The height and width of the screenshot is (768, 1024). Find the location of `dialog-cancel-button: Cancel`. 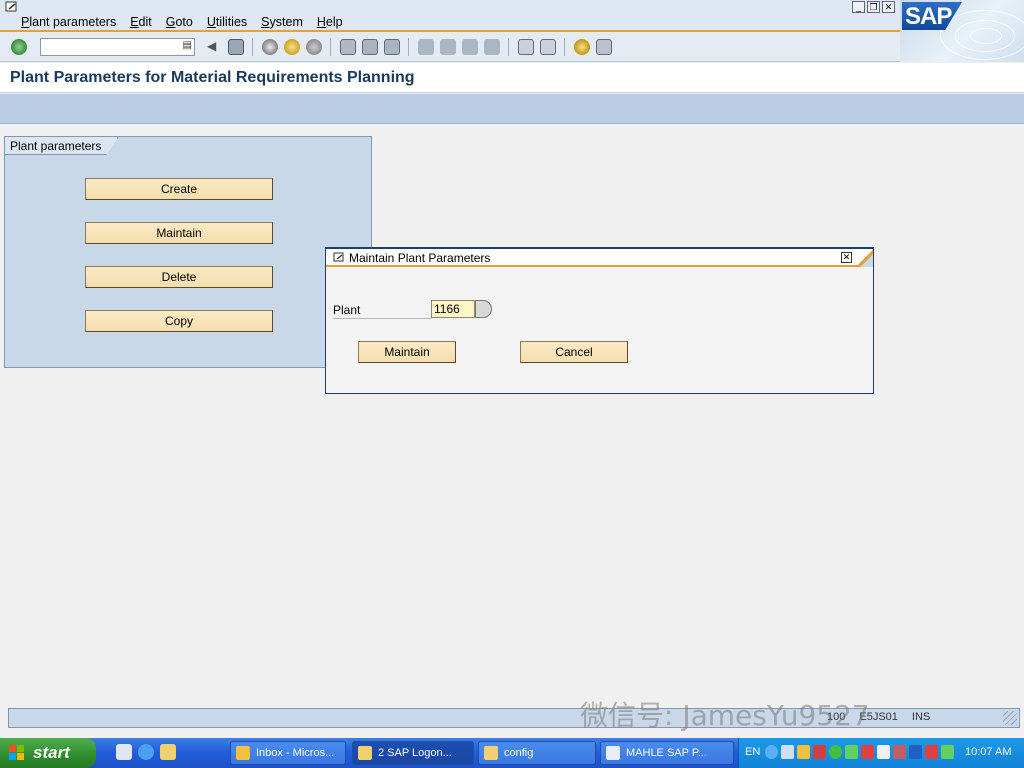

dialog-cancel-button: Cancel is located at coordinates (574, 352).